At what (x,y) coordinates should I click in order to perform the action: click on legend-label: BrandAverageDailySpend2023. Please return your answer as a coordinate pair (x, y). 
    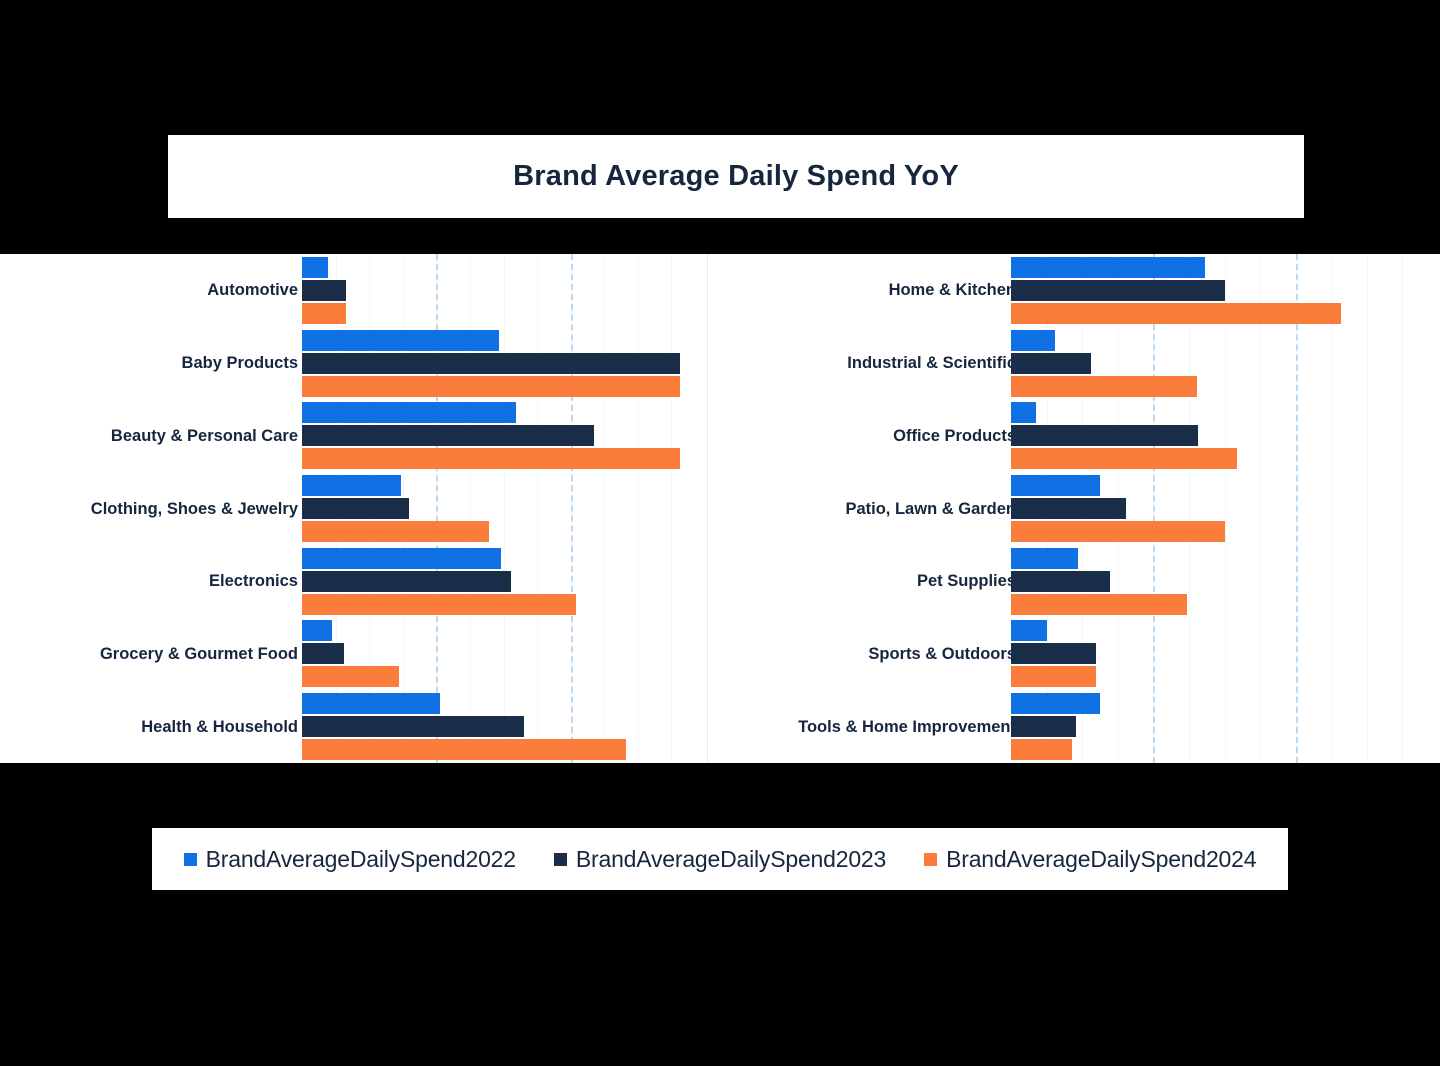
    Looking at the image, I should click on (731, 858).